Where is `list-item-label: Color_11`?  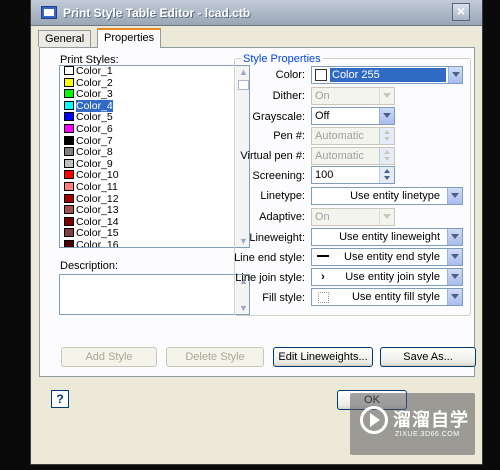 list-item-label: Color_11 is located at coordinates (97, 186).